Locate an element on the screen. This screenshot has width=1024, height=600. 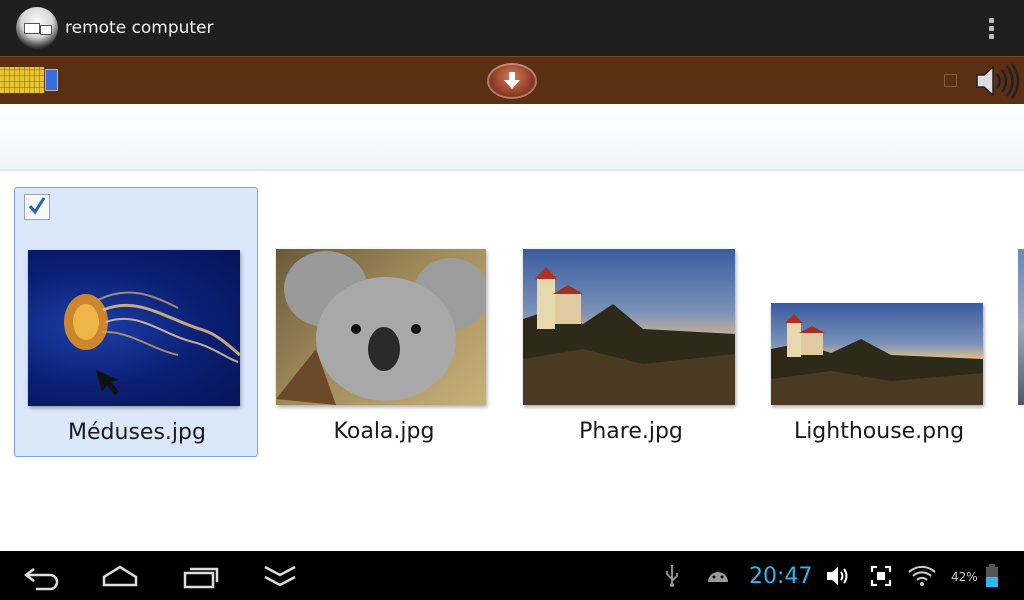
battery-icon is located at coordinates (992, 578).